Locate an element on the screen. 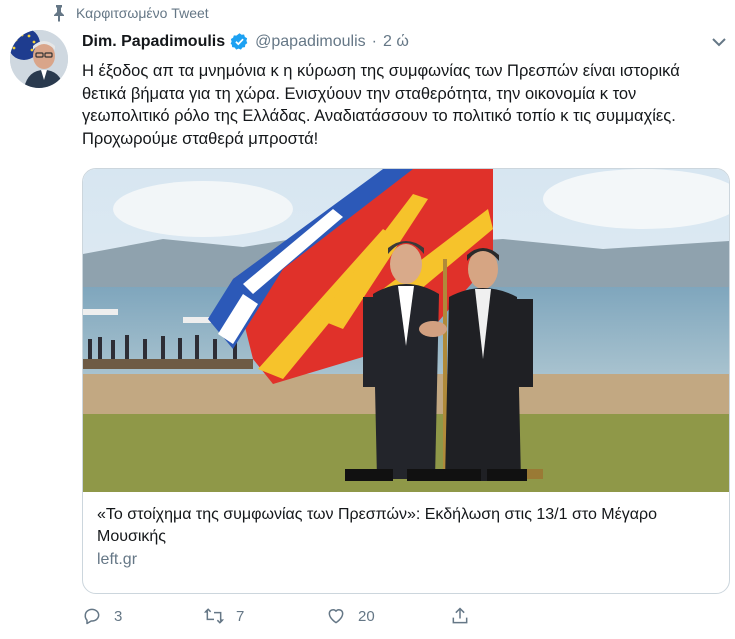 The width and height of the screenshot is (735, 639). share-icon is located at coordinates (460, 615).